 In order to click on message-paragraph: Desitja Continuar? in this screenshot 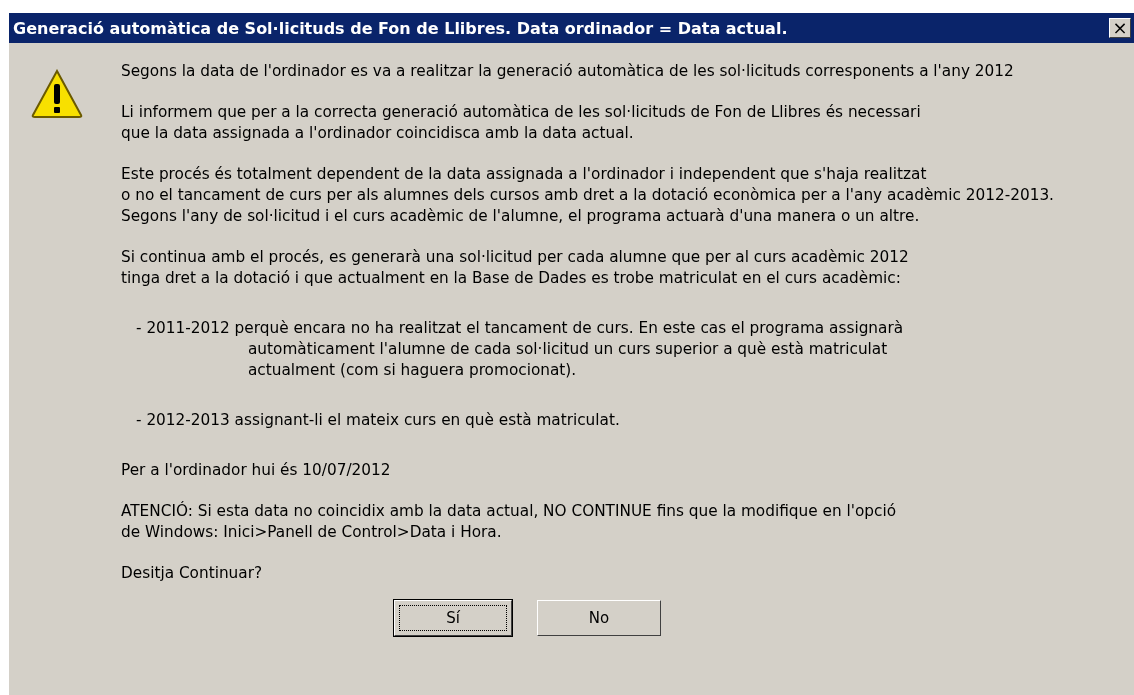, I will do `click(192, 573)`.